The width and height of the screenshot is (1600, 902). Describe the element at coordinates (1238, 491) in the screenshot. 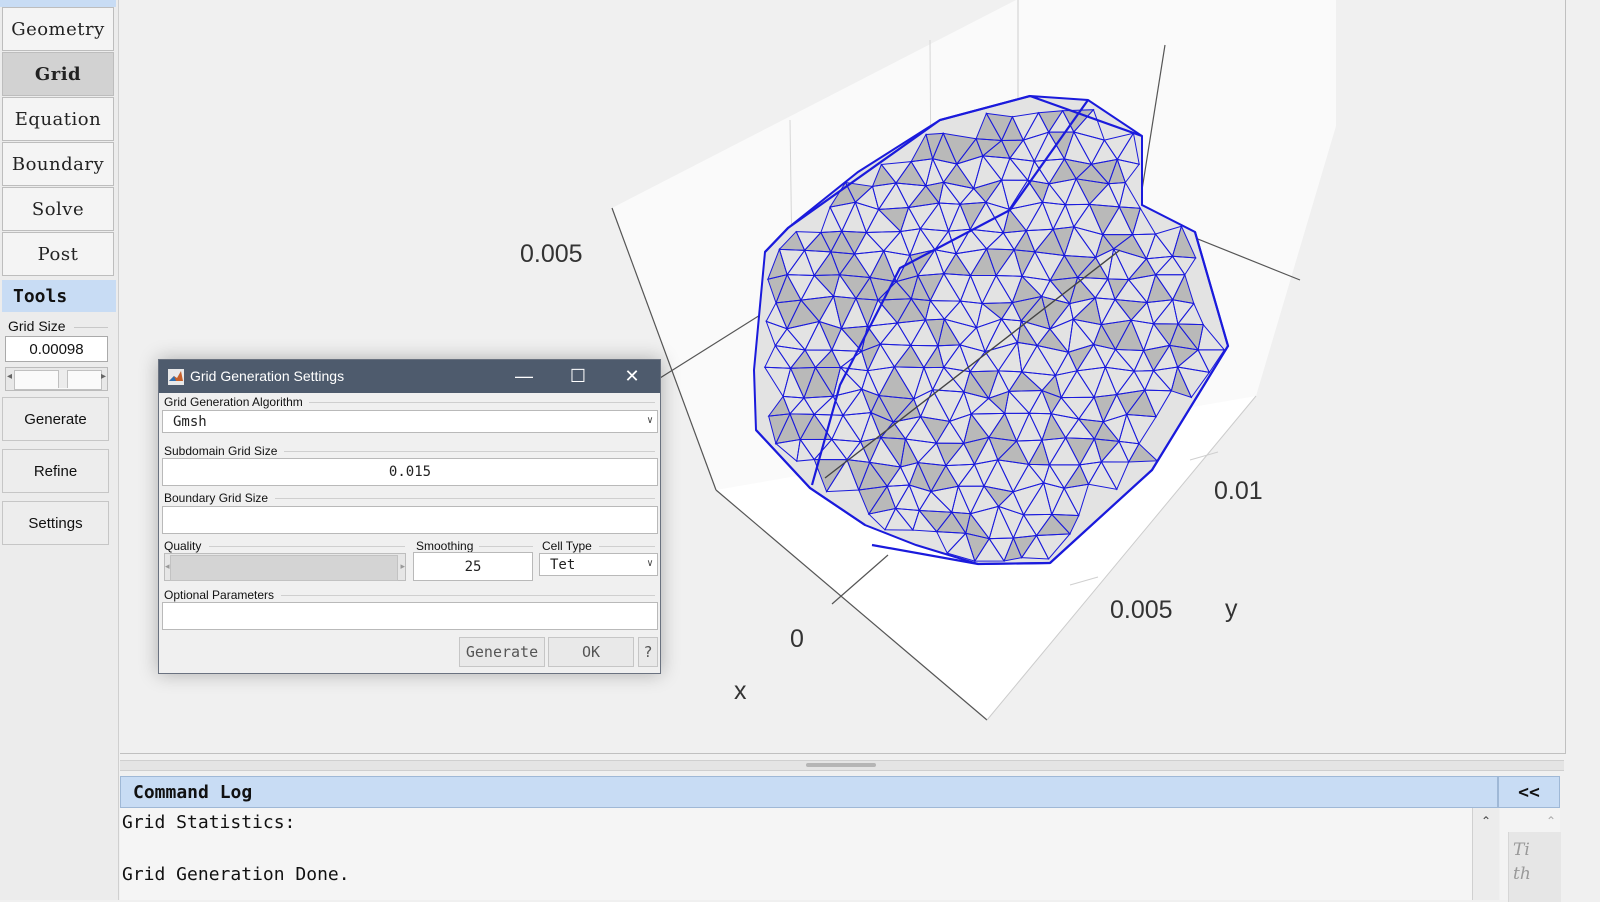

I see `y-tick-label-far: 0.01` at that location.